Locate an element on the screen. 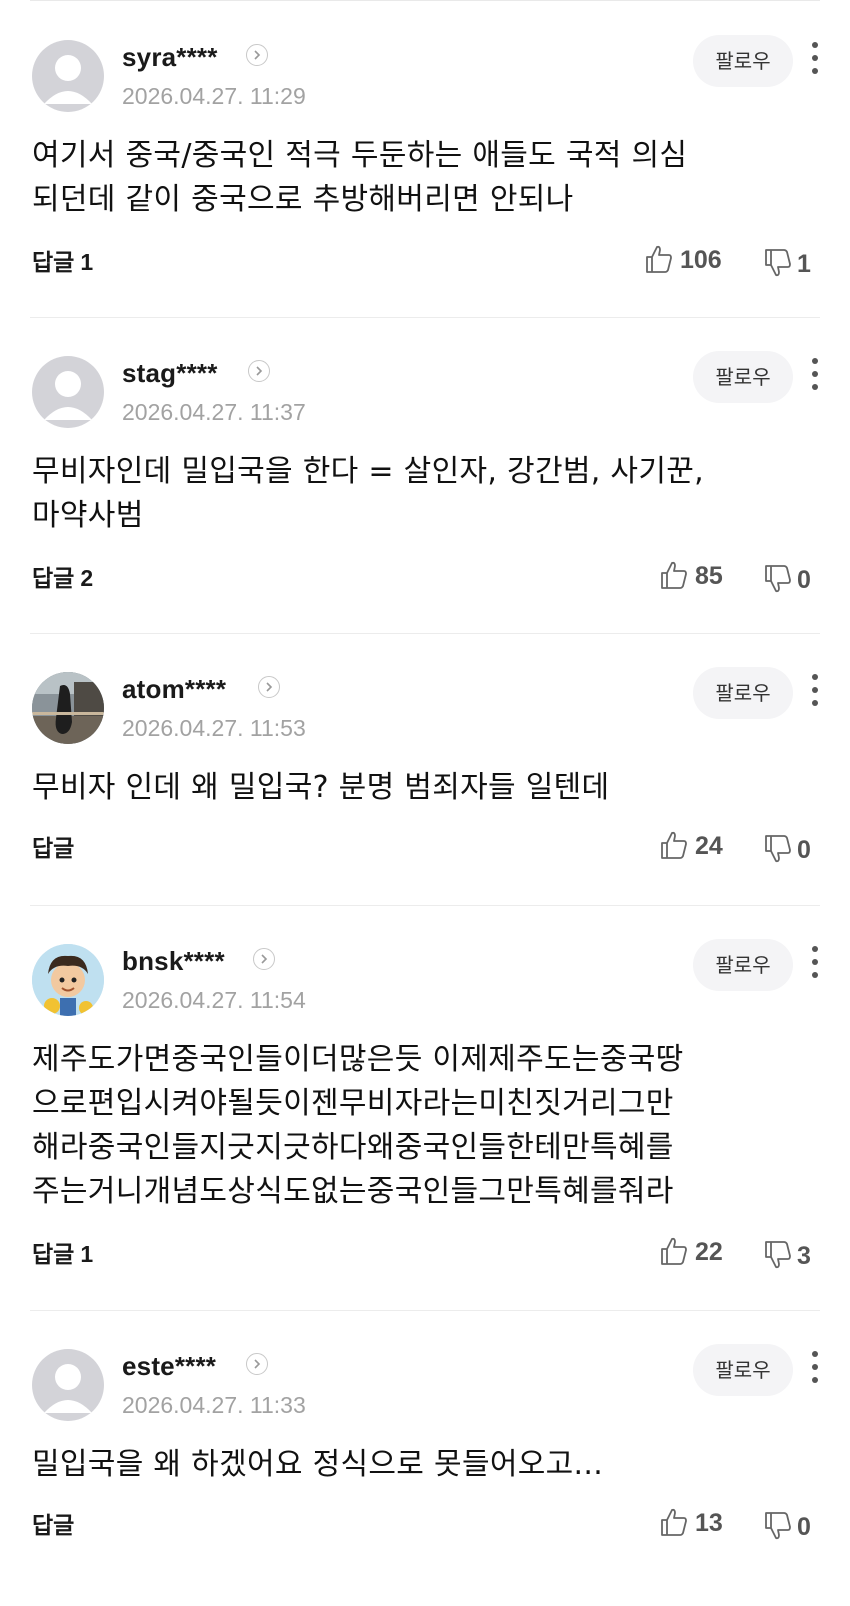 Image resolution: width=850 pixels, height=1606 pixels. dislike-count: 1 is located at coordinates (804, 264).